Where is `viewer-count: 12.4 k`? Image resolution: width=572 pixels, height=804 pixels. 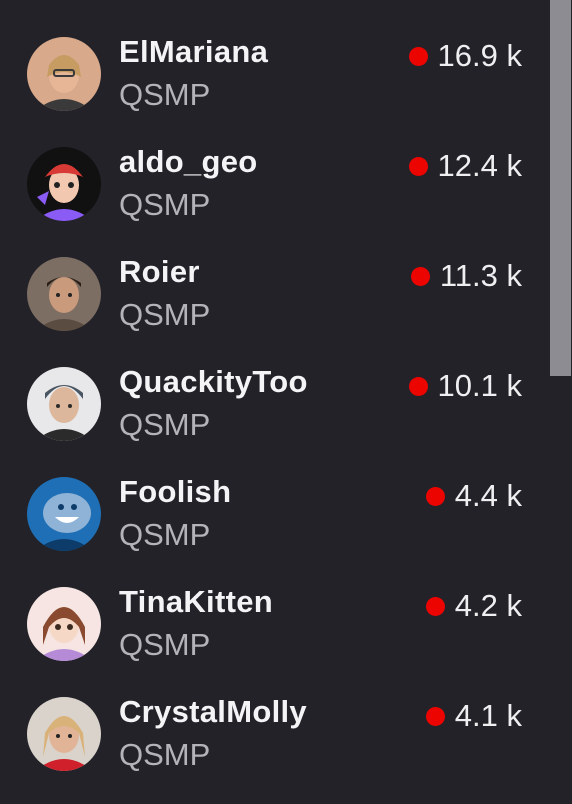
viewer-count: 12.4 k is located at coordinates (465, 166).